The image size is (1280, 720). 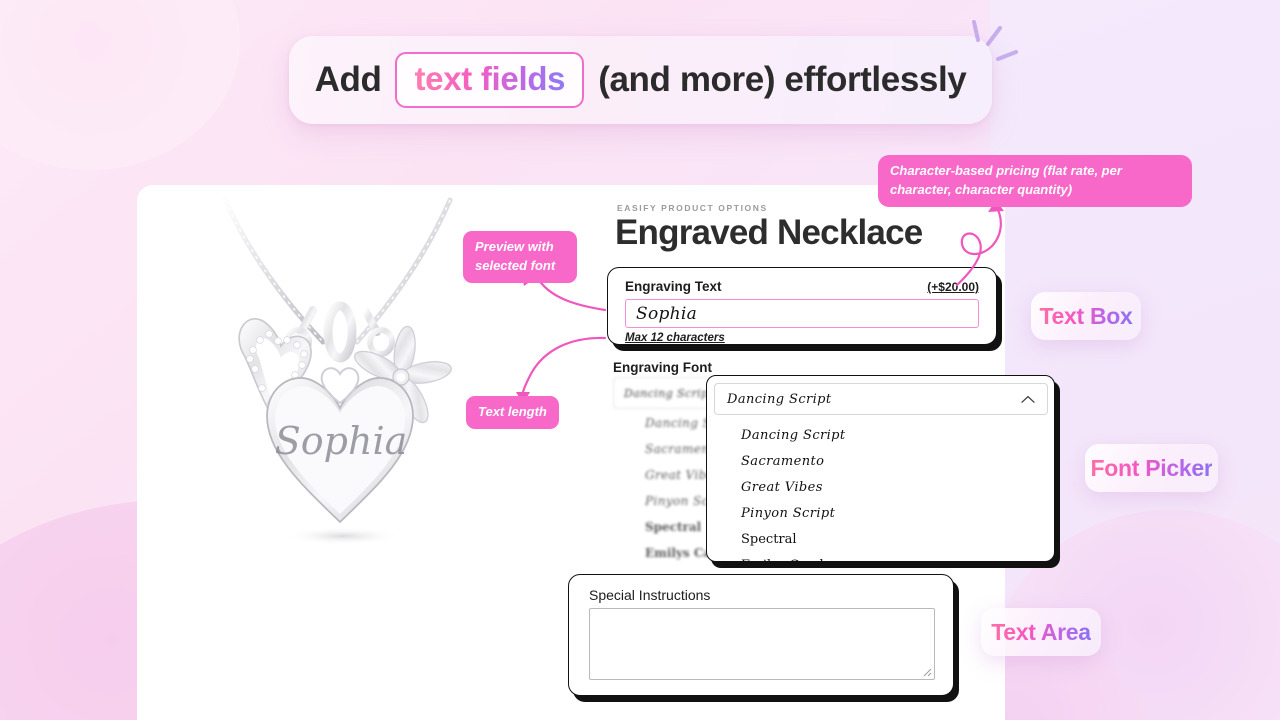 What do you see at coordinates (880, 487) in the screenshot?
I see `font-option-great-vibes: Great Vibes` at bounding box center [880, 487].